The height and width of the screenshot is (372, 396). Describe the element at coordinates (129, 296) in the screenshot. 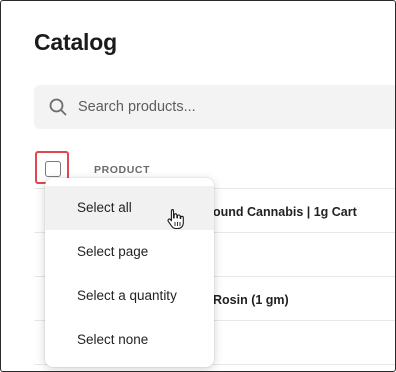

I see `menu-item-select-quantity: Select a quantity` at that location.